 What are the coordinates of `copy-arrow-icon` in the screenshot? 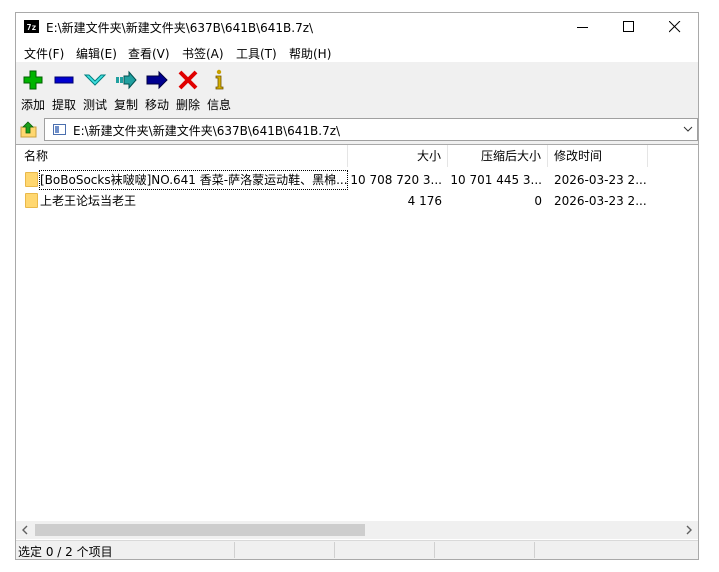 It's located at (126, 80).